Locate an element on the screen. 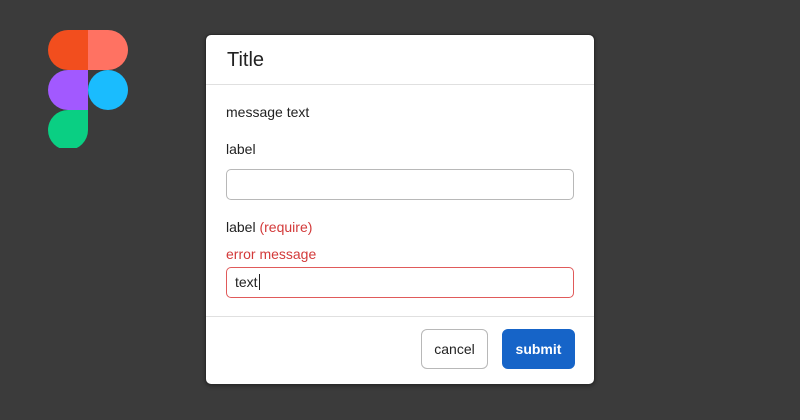 The height and width of the screenshot is (420, 800). text-caret is located at coordinates (259, 282).